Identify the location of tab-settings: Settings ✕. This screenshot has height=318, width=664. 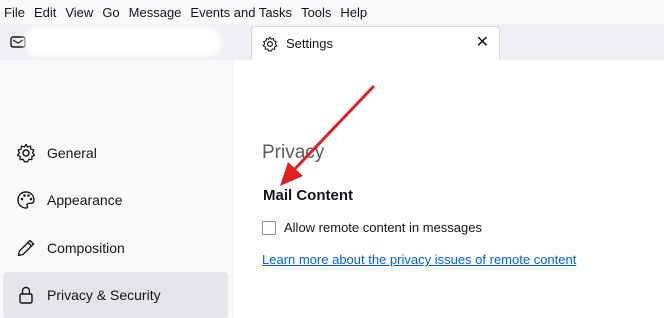
(375, 43).